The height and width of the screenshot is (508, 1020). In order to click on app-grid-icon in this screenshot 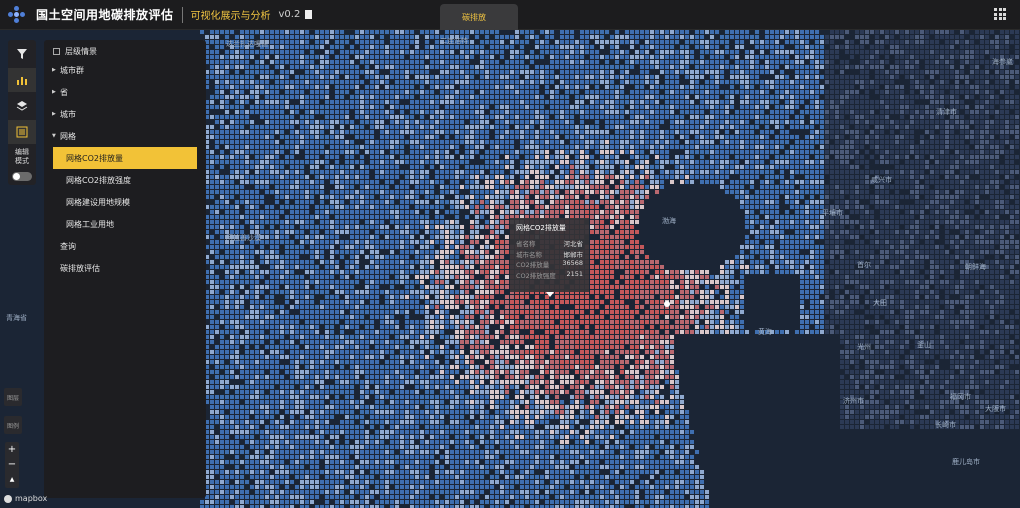, I will do `click(1000, 14)`.